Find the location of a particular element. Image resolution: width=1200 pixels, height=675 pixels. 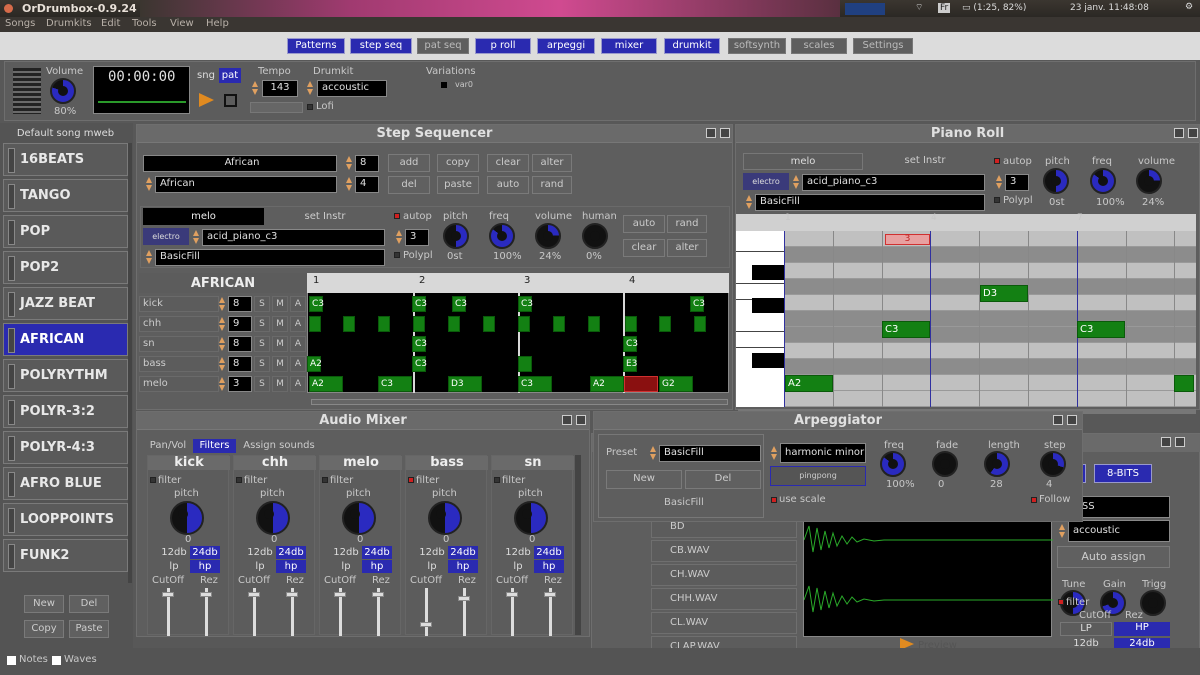

arp-fade-knob is located at coordinates (945, 464).